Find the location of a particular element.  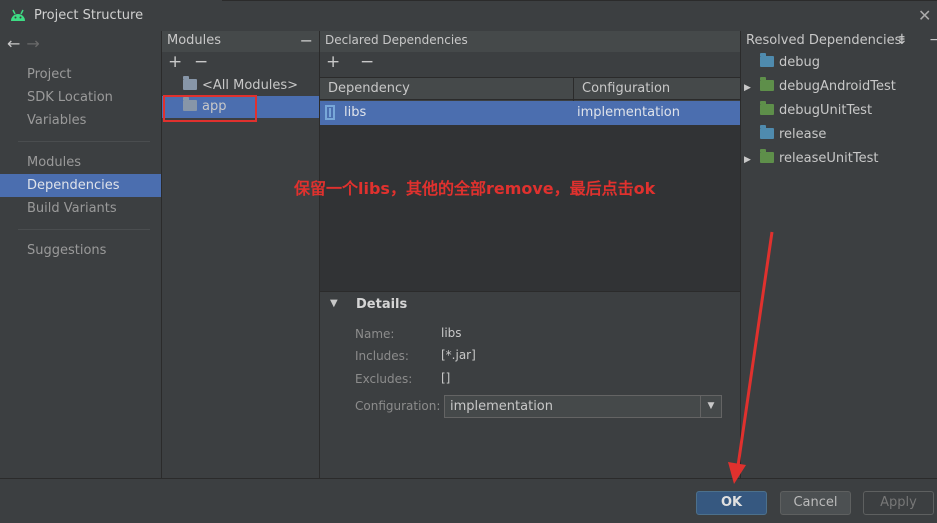

resolved-item-debug-android-test: ▶ debugAndroidTest is located at coordinates (818, 87).